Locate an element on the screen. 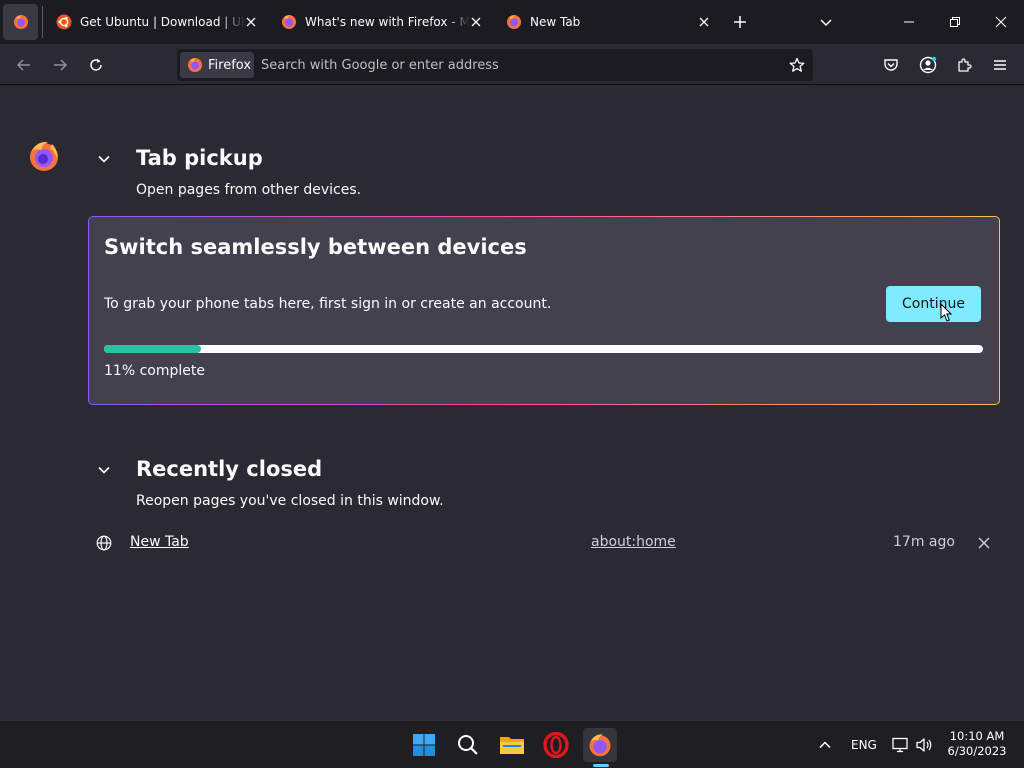  start-button is located at coordinates (424, 745).